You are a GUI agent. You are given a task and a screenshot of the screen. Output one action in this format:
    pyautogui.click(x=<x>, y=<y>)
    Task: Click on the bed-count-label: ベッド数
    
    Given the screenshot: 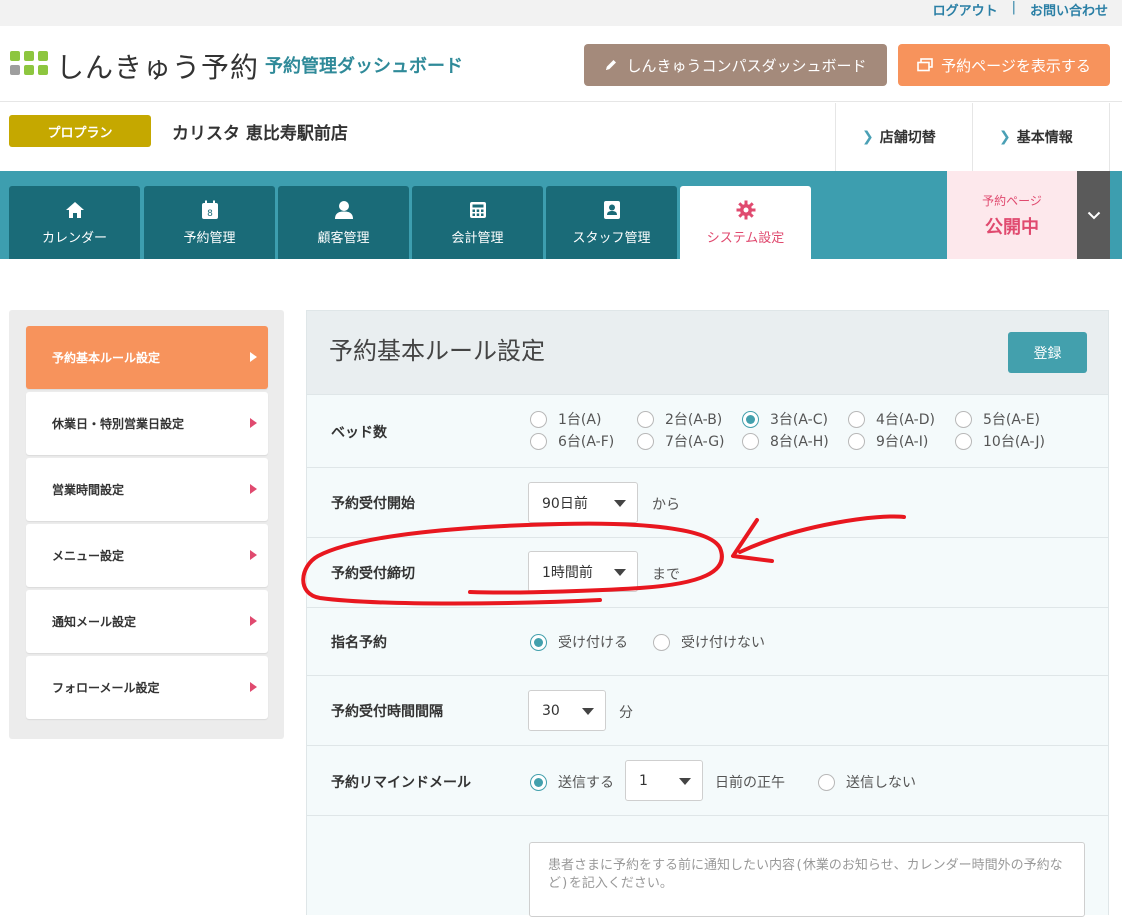 What is the action you would take?
    pyautogui.click(x=359, y=433)
    